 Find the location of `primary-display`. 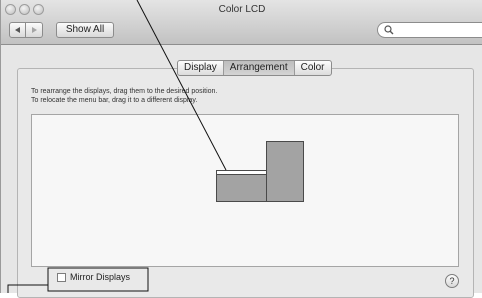

primary-display is located at coordinates (241, 186).